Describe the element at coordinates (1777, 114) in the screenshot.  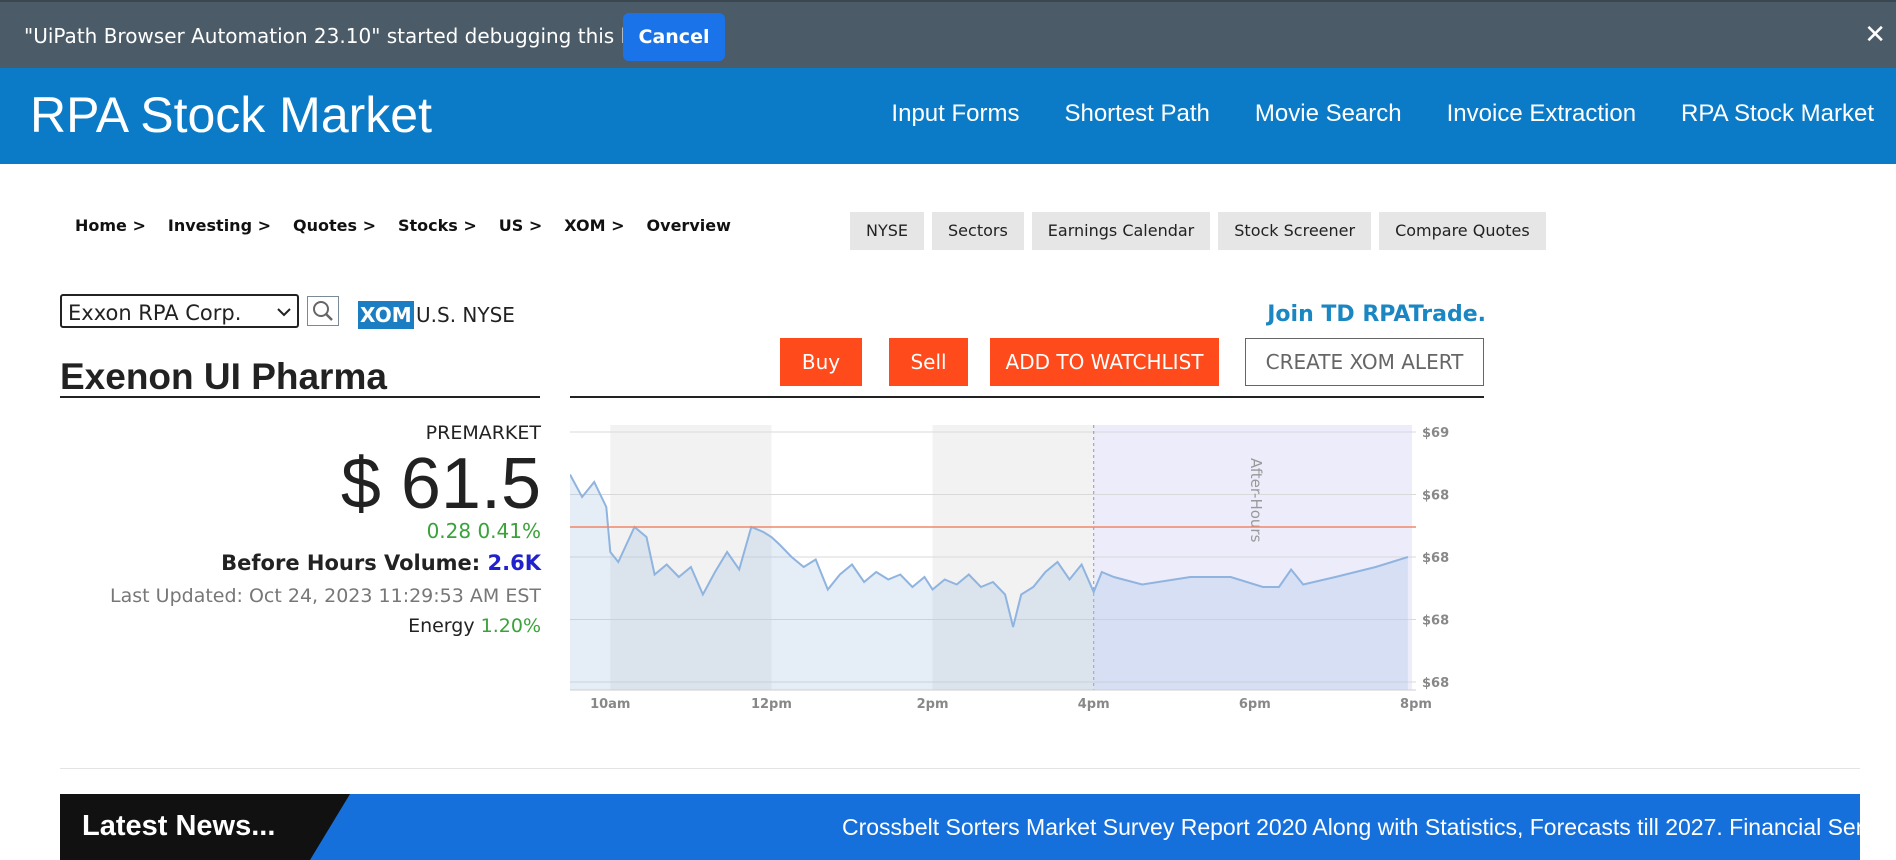
I see `nav-rpa-stock-market: RPA Stock Market` at that location.